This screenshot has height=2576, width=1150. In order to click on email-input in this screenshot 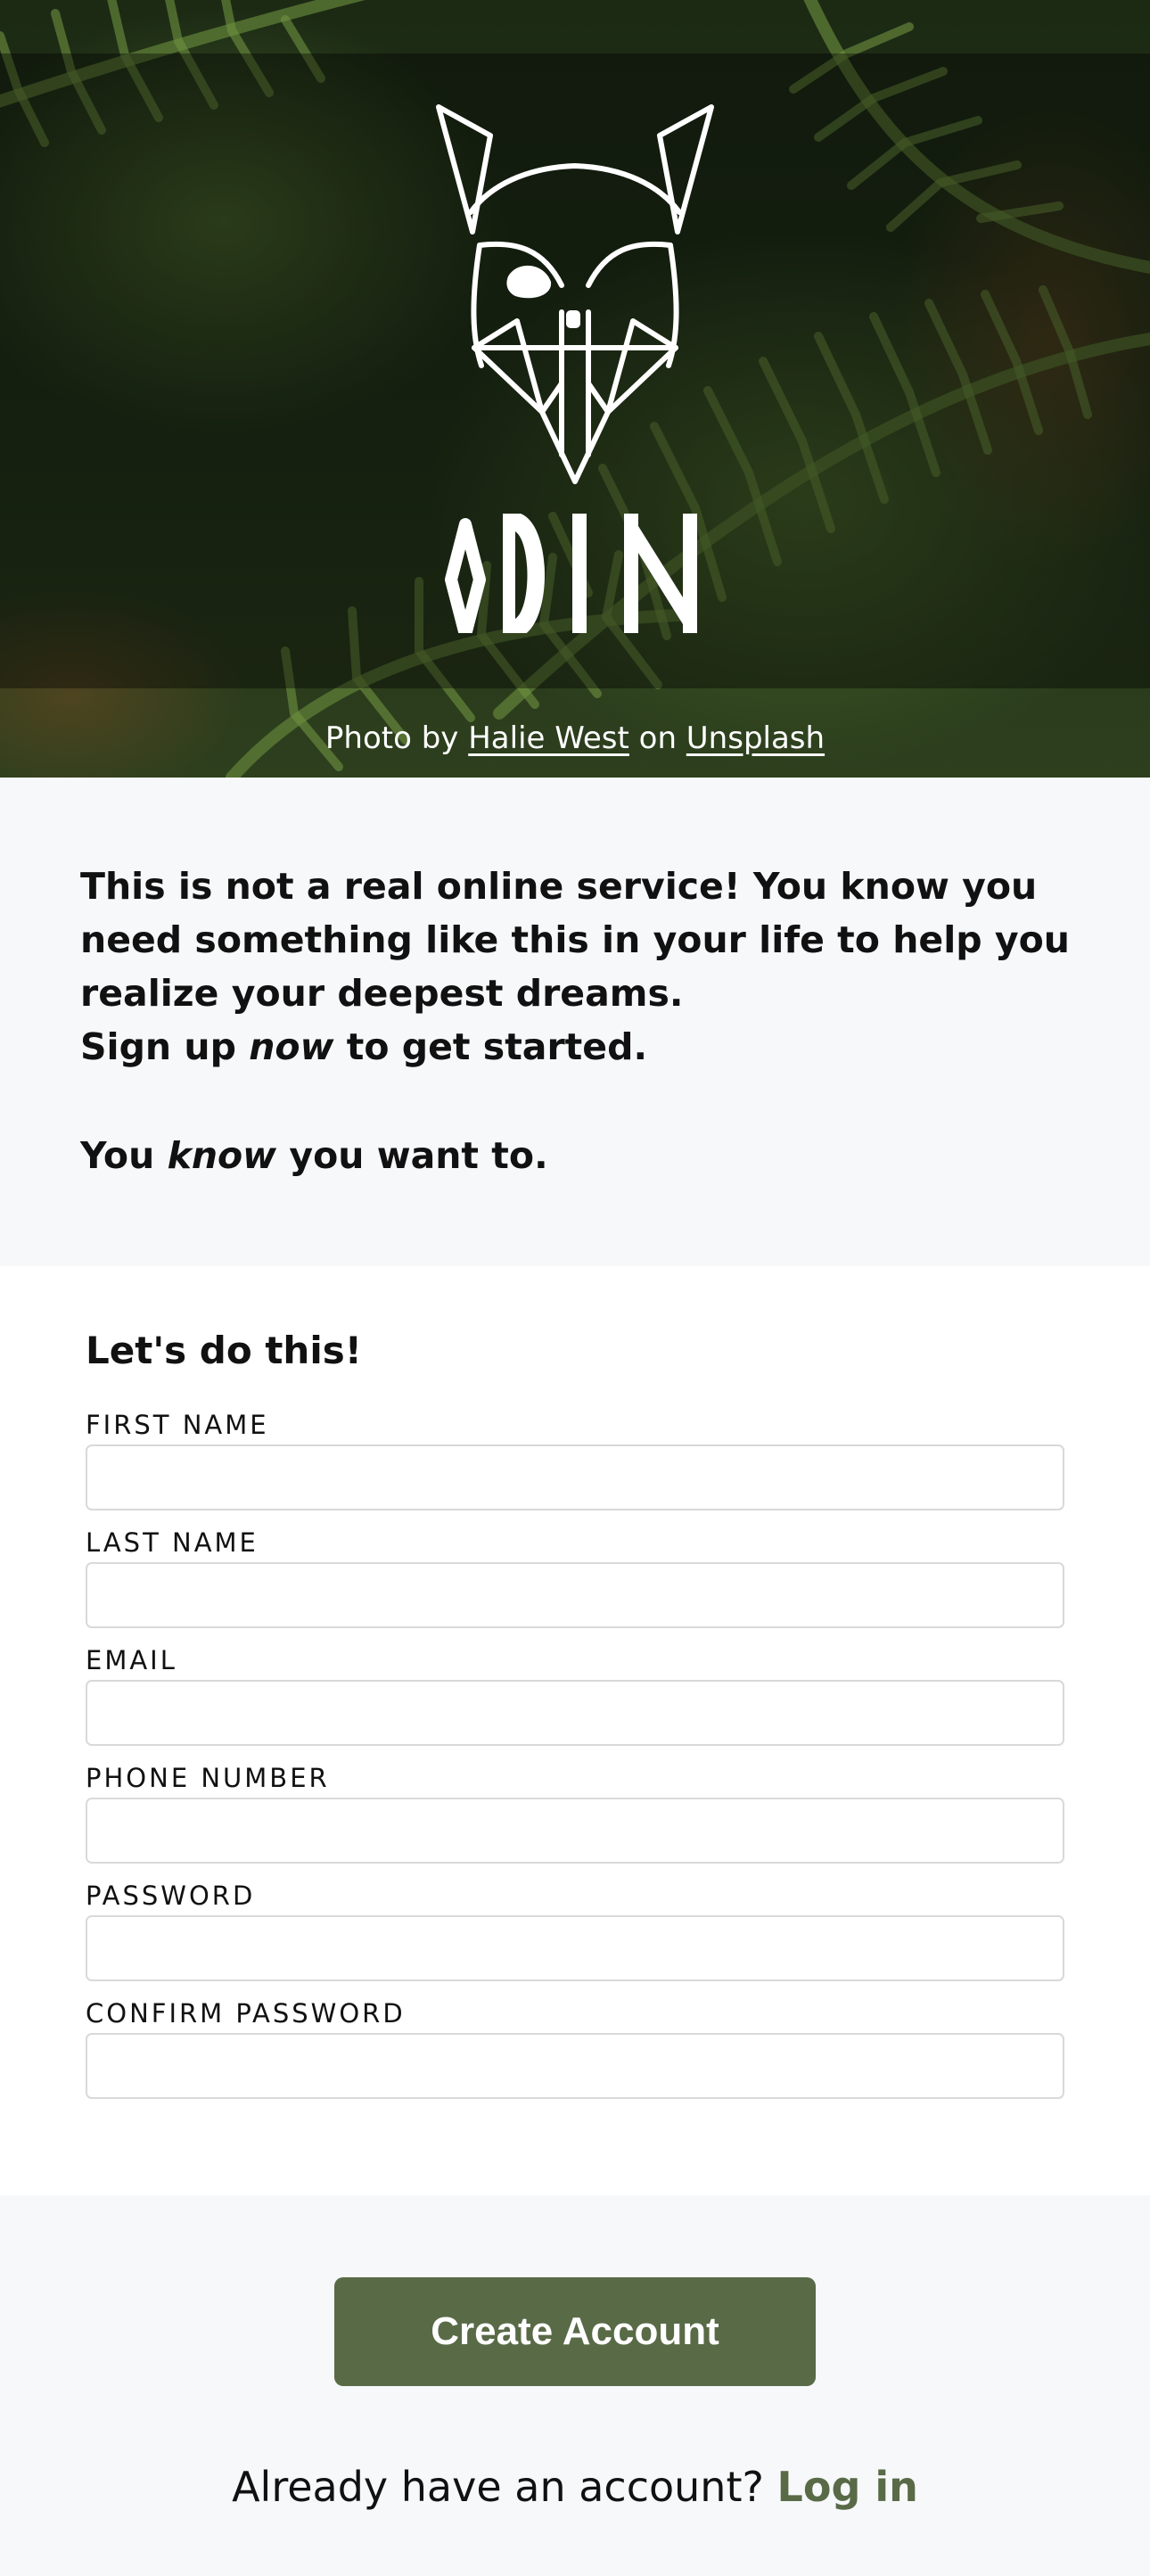, I will do `click(575, 1713)`.